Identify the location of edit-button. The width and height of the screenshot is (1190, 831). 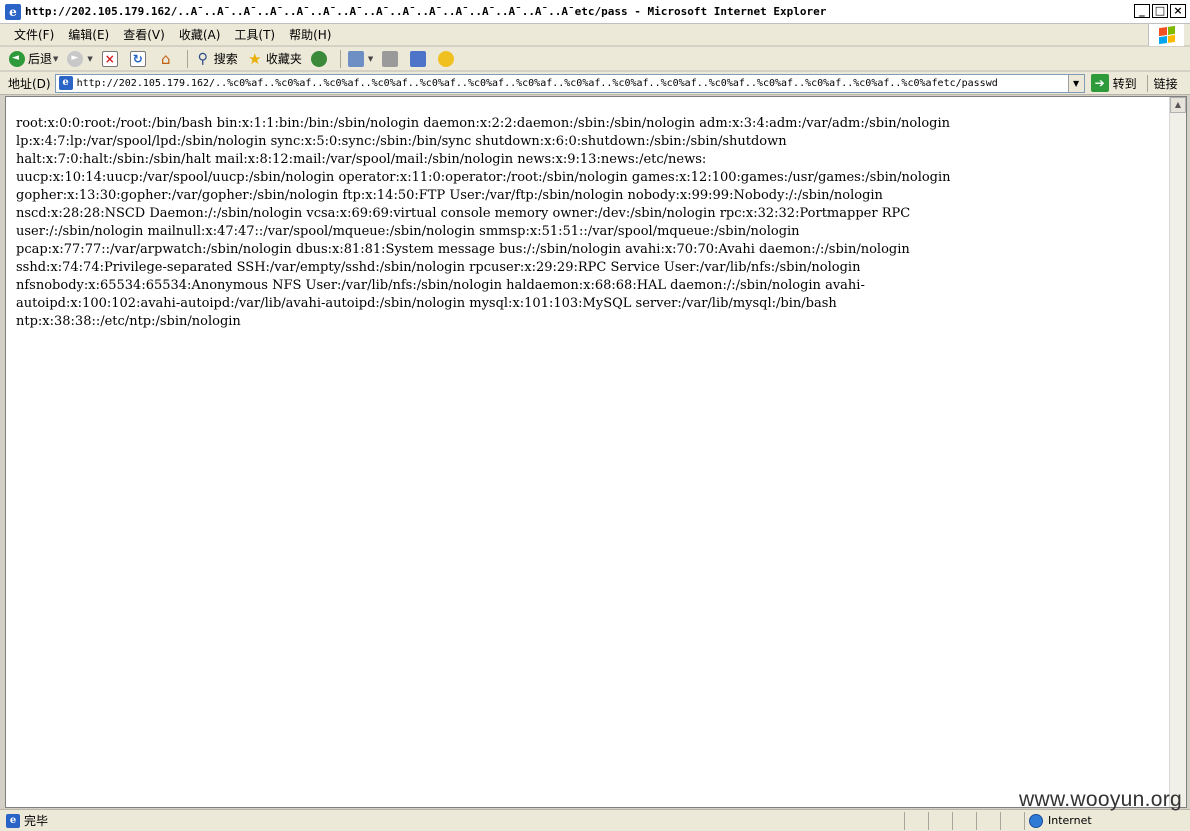
(419, 59).